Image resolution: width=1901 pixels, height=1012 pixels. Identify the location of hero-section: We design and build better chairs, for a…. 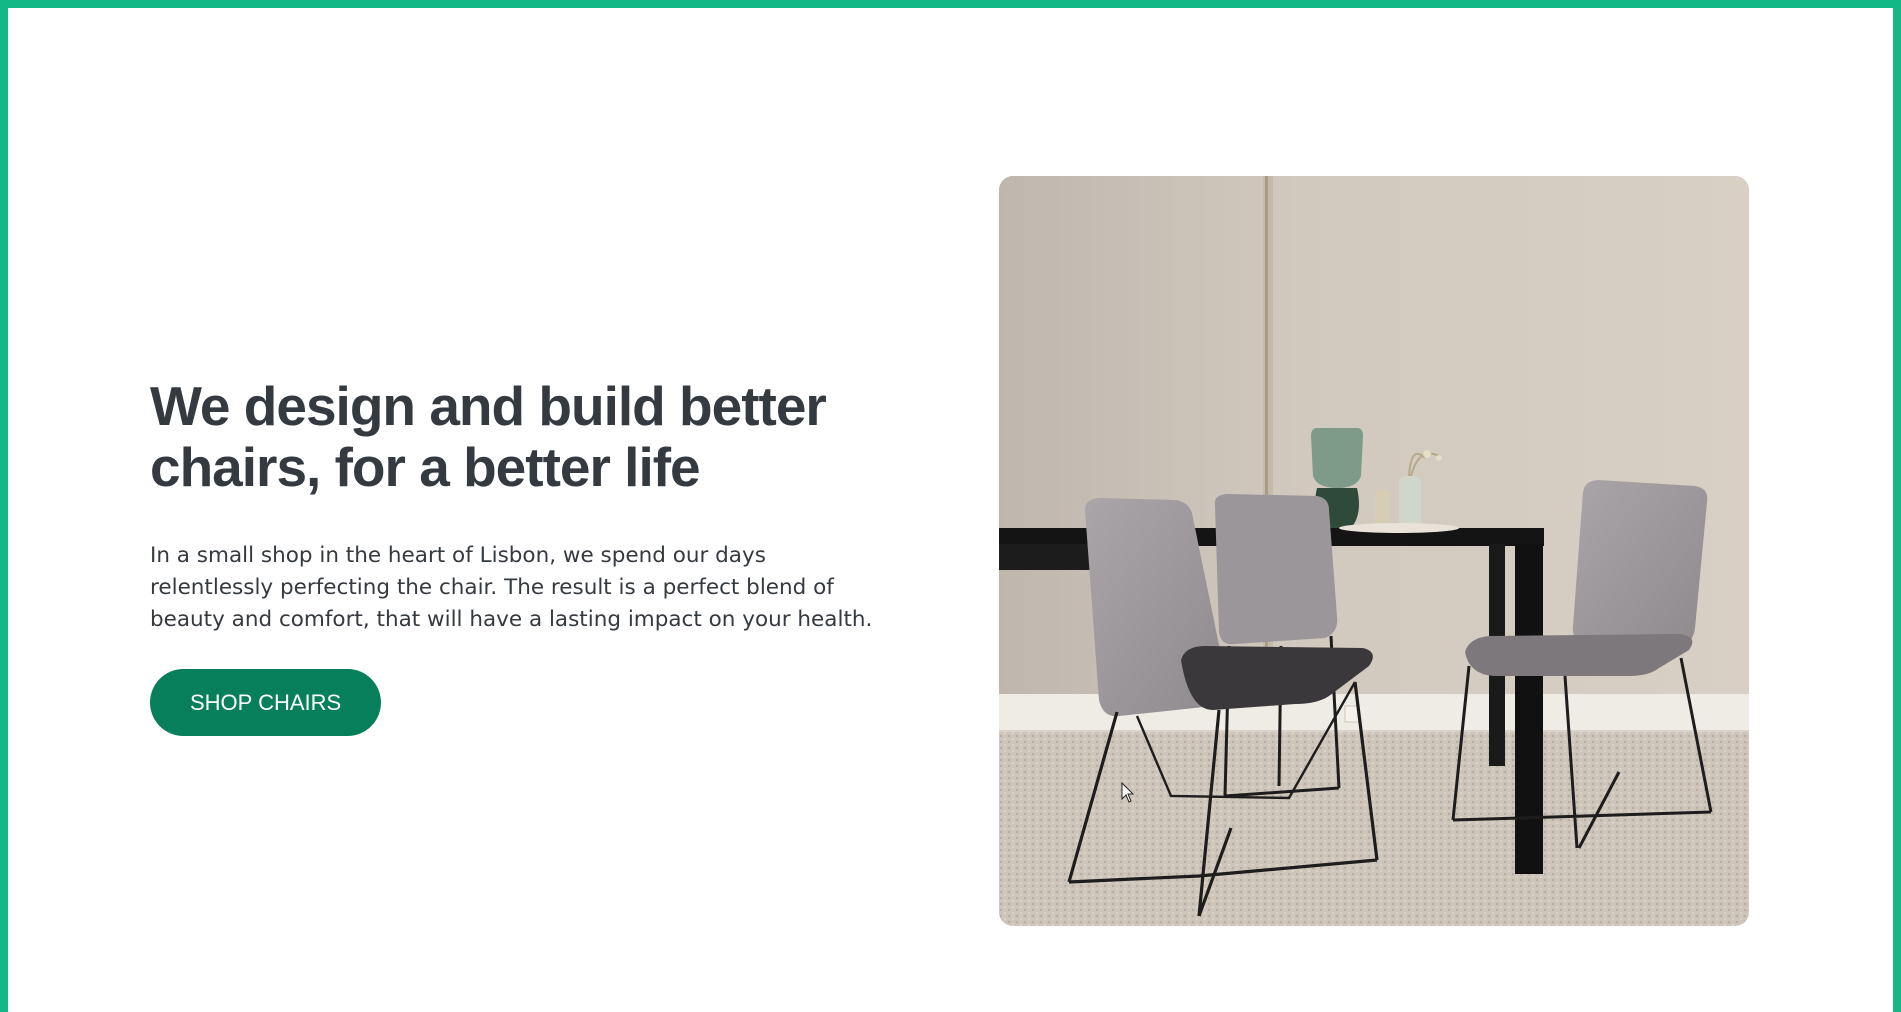
(530, 556).